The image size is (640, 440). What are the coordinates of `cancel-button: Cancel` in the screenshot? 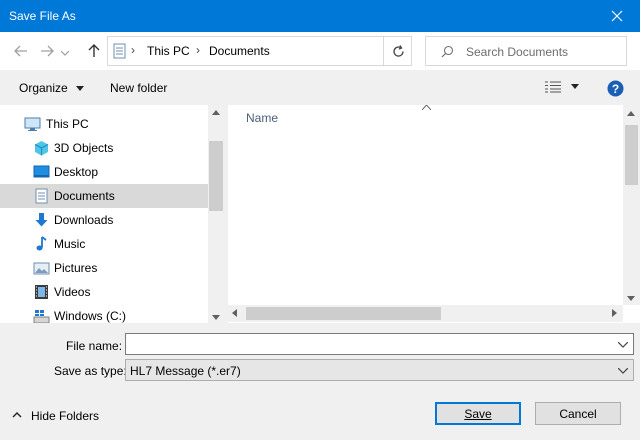 It's located at (578, 413).